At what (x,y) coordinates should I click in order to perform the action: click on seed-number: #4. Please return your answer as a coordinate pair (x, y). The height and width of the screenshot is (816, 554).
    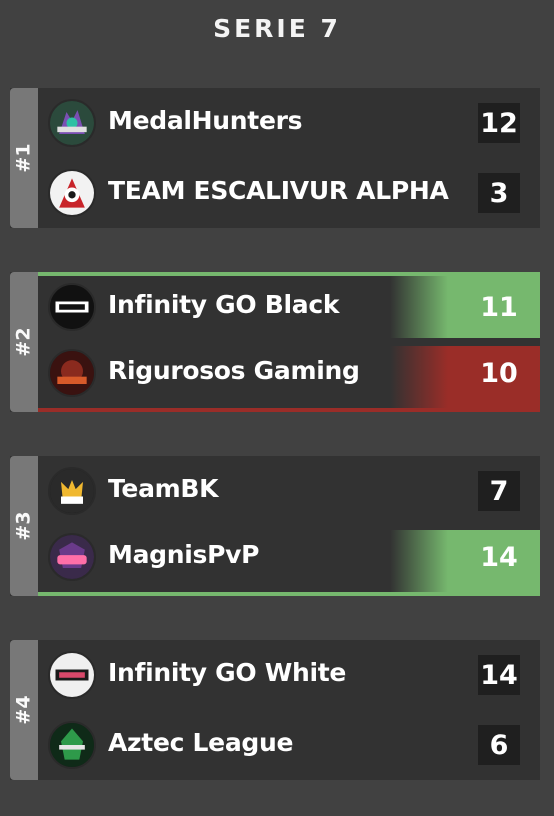
    Looking at the image, I should click on (24, 710).